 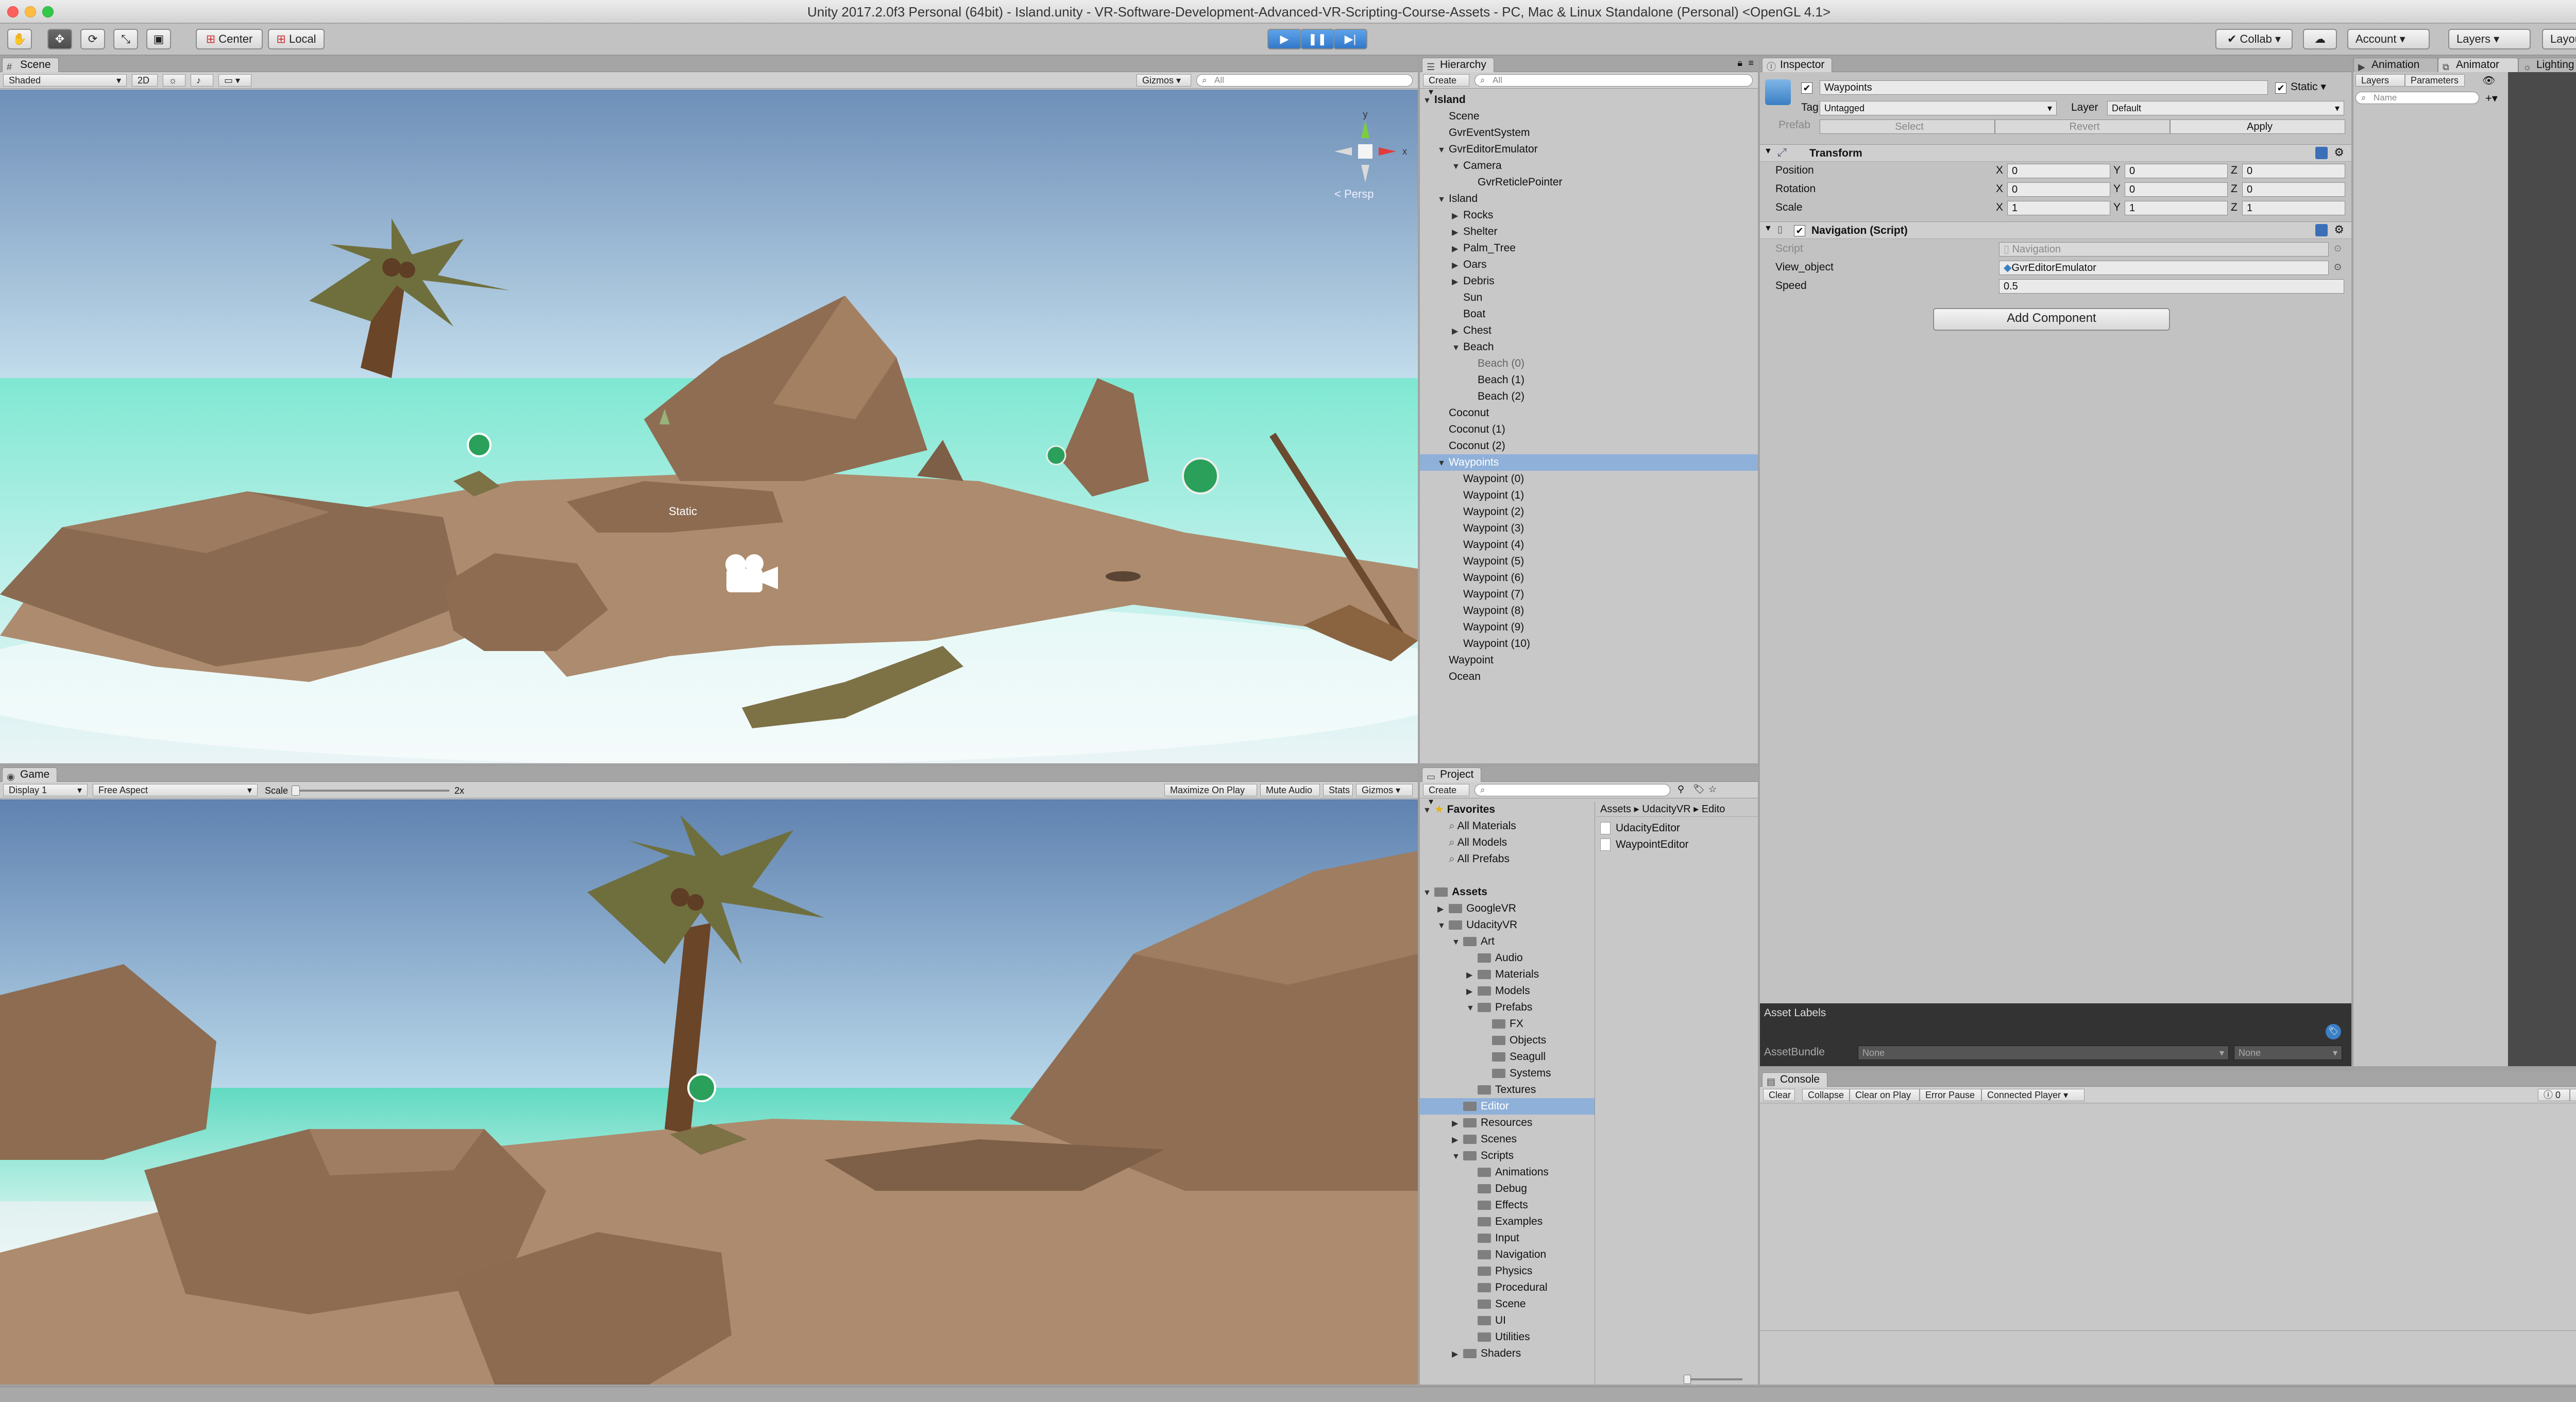 I want to click on console-clear-on-play-toggle: Clear on Play, so click(x=1885, y=1095).